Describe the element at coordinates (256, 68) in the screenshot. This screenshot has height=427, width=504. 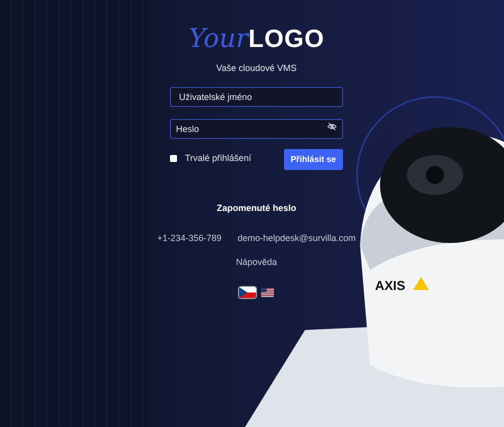
I see `subtitle: Vaše cloudové VMS` at that location.